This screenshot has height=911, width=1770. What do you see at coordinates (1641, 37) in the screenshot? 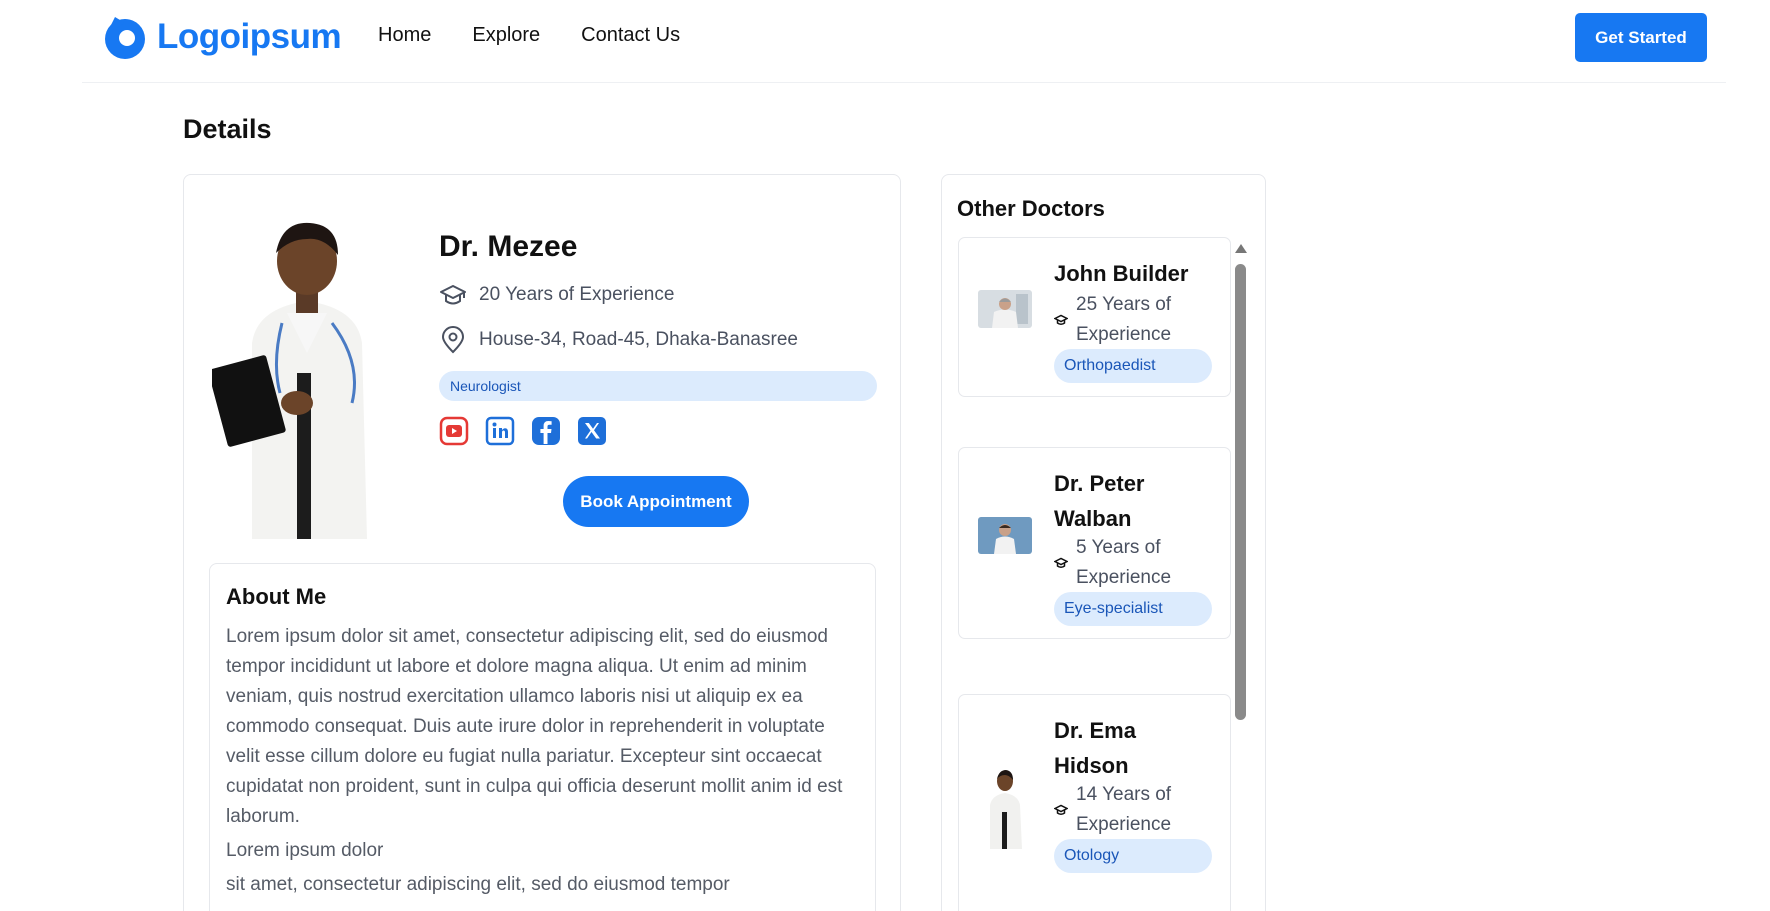
I see `get-started-button: Get Started` at bounding box center [1641, 37].